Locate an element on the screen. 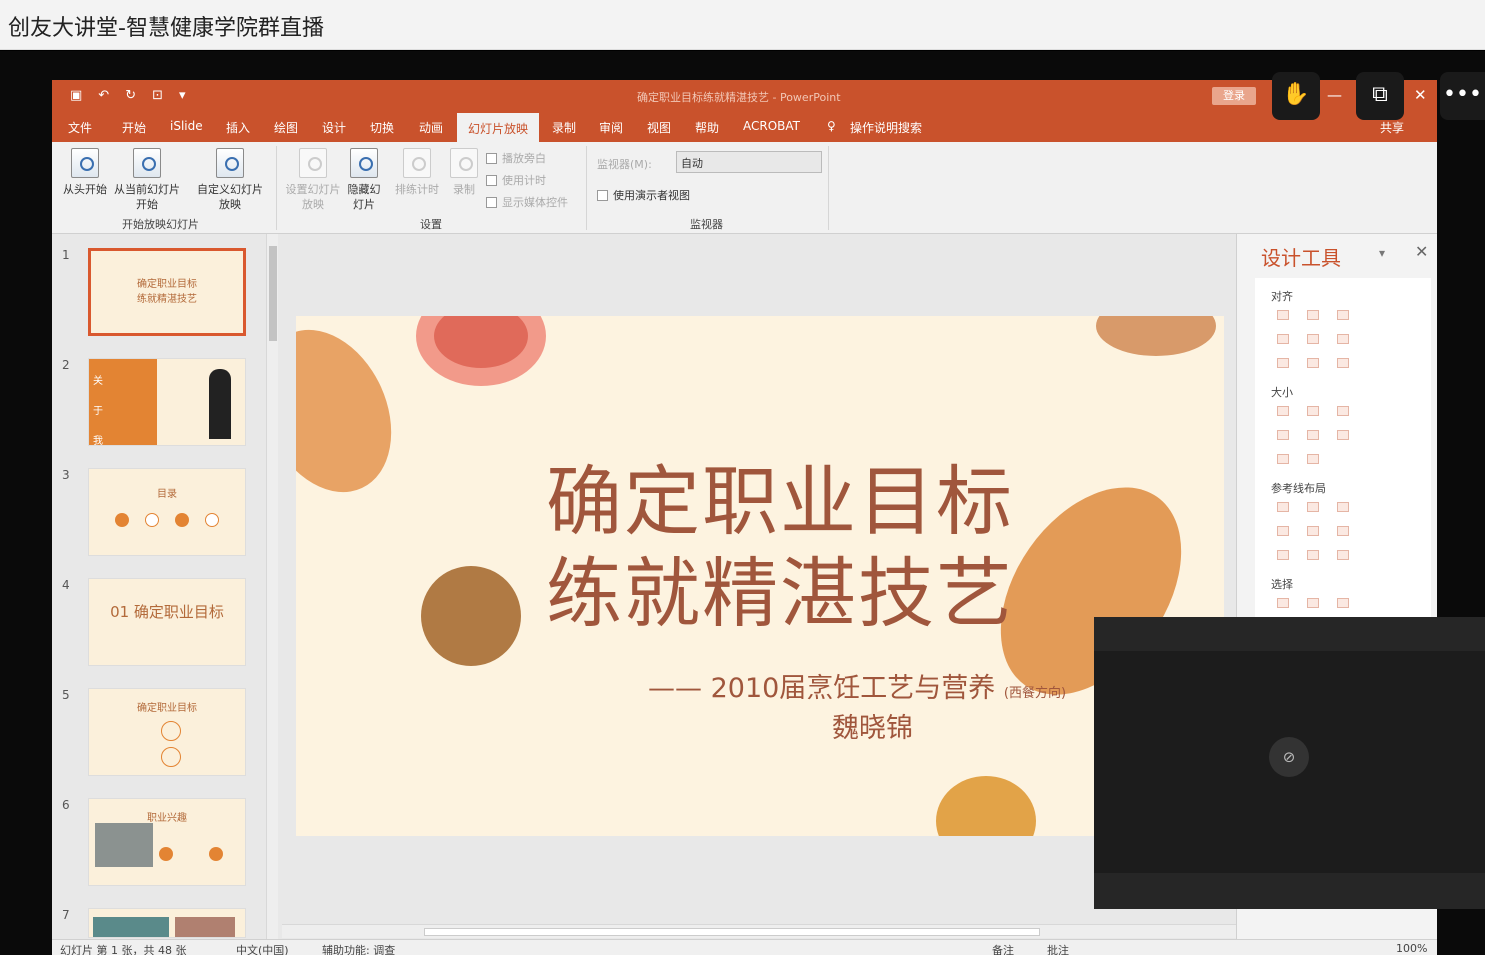 This screenshot has width=1485, height=955. align-bottom-icon is located at coordinates (1343, 339).